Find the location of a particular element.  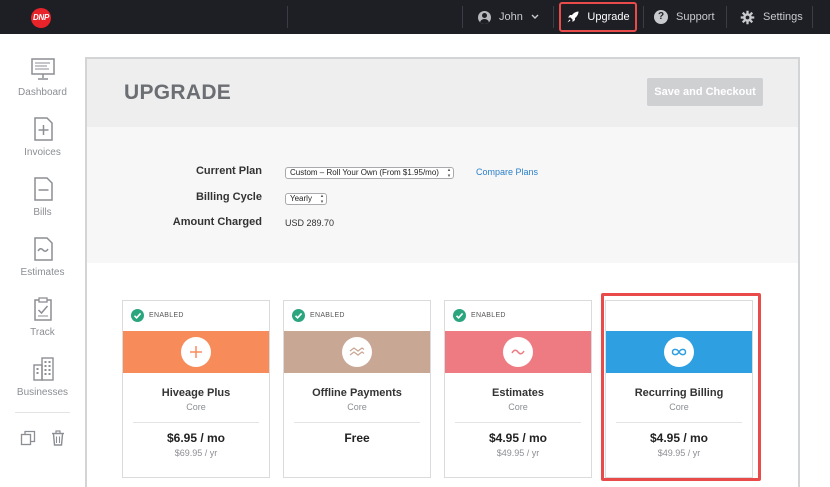

gear-icon is located at coordinates (747, 17).